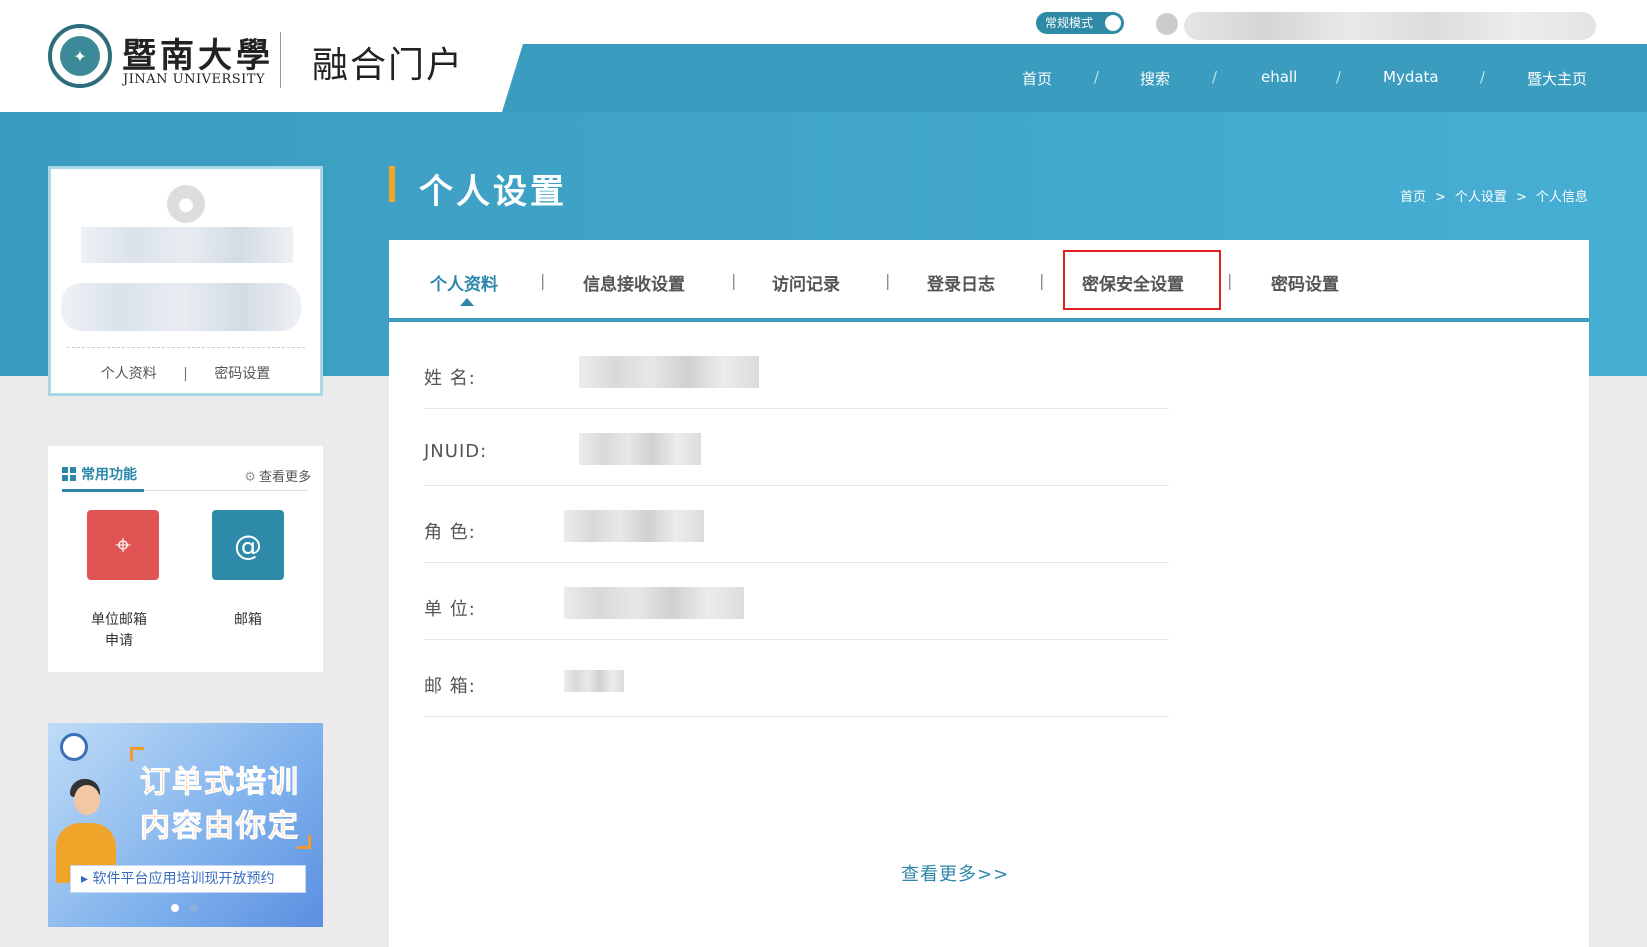  I want to click on info-label: 单 位:, so click(450, 609).